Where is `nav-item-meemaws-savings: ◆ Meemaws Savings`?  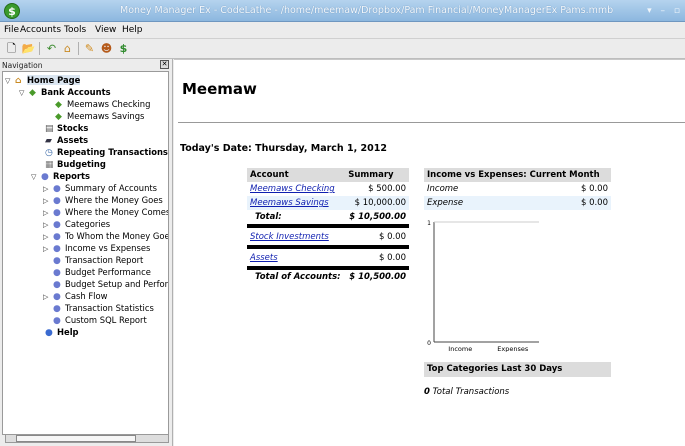
nav-item-meemaws-savings: ◆ Meemaws Savings is located at coordinates (99, 116).